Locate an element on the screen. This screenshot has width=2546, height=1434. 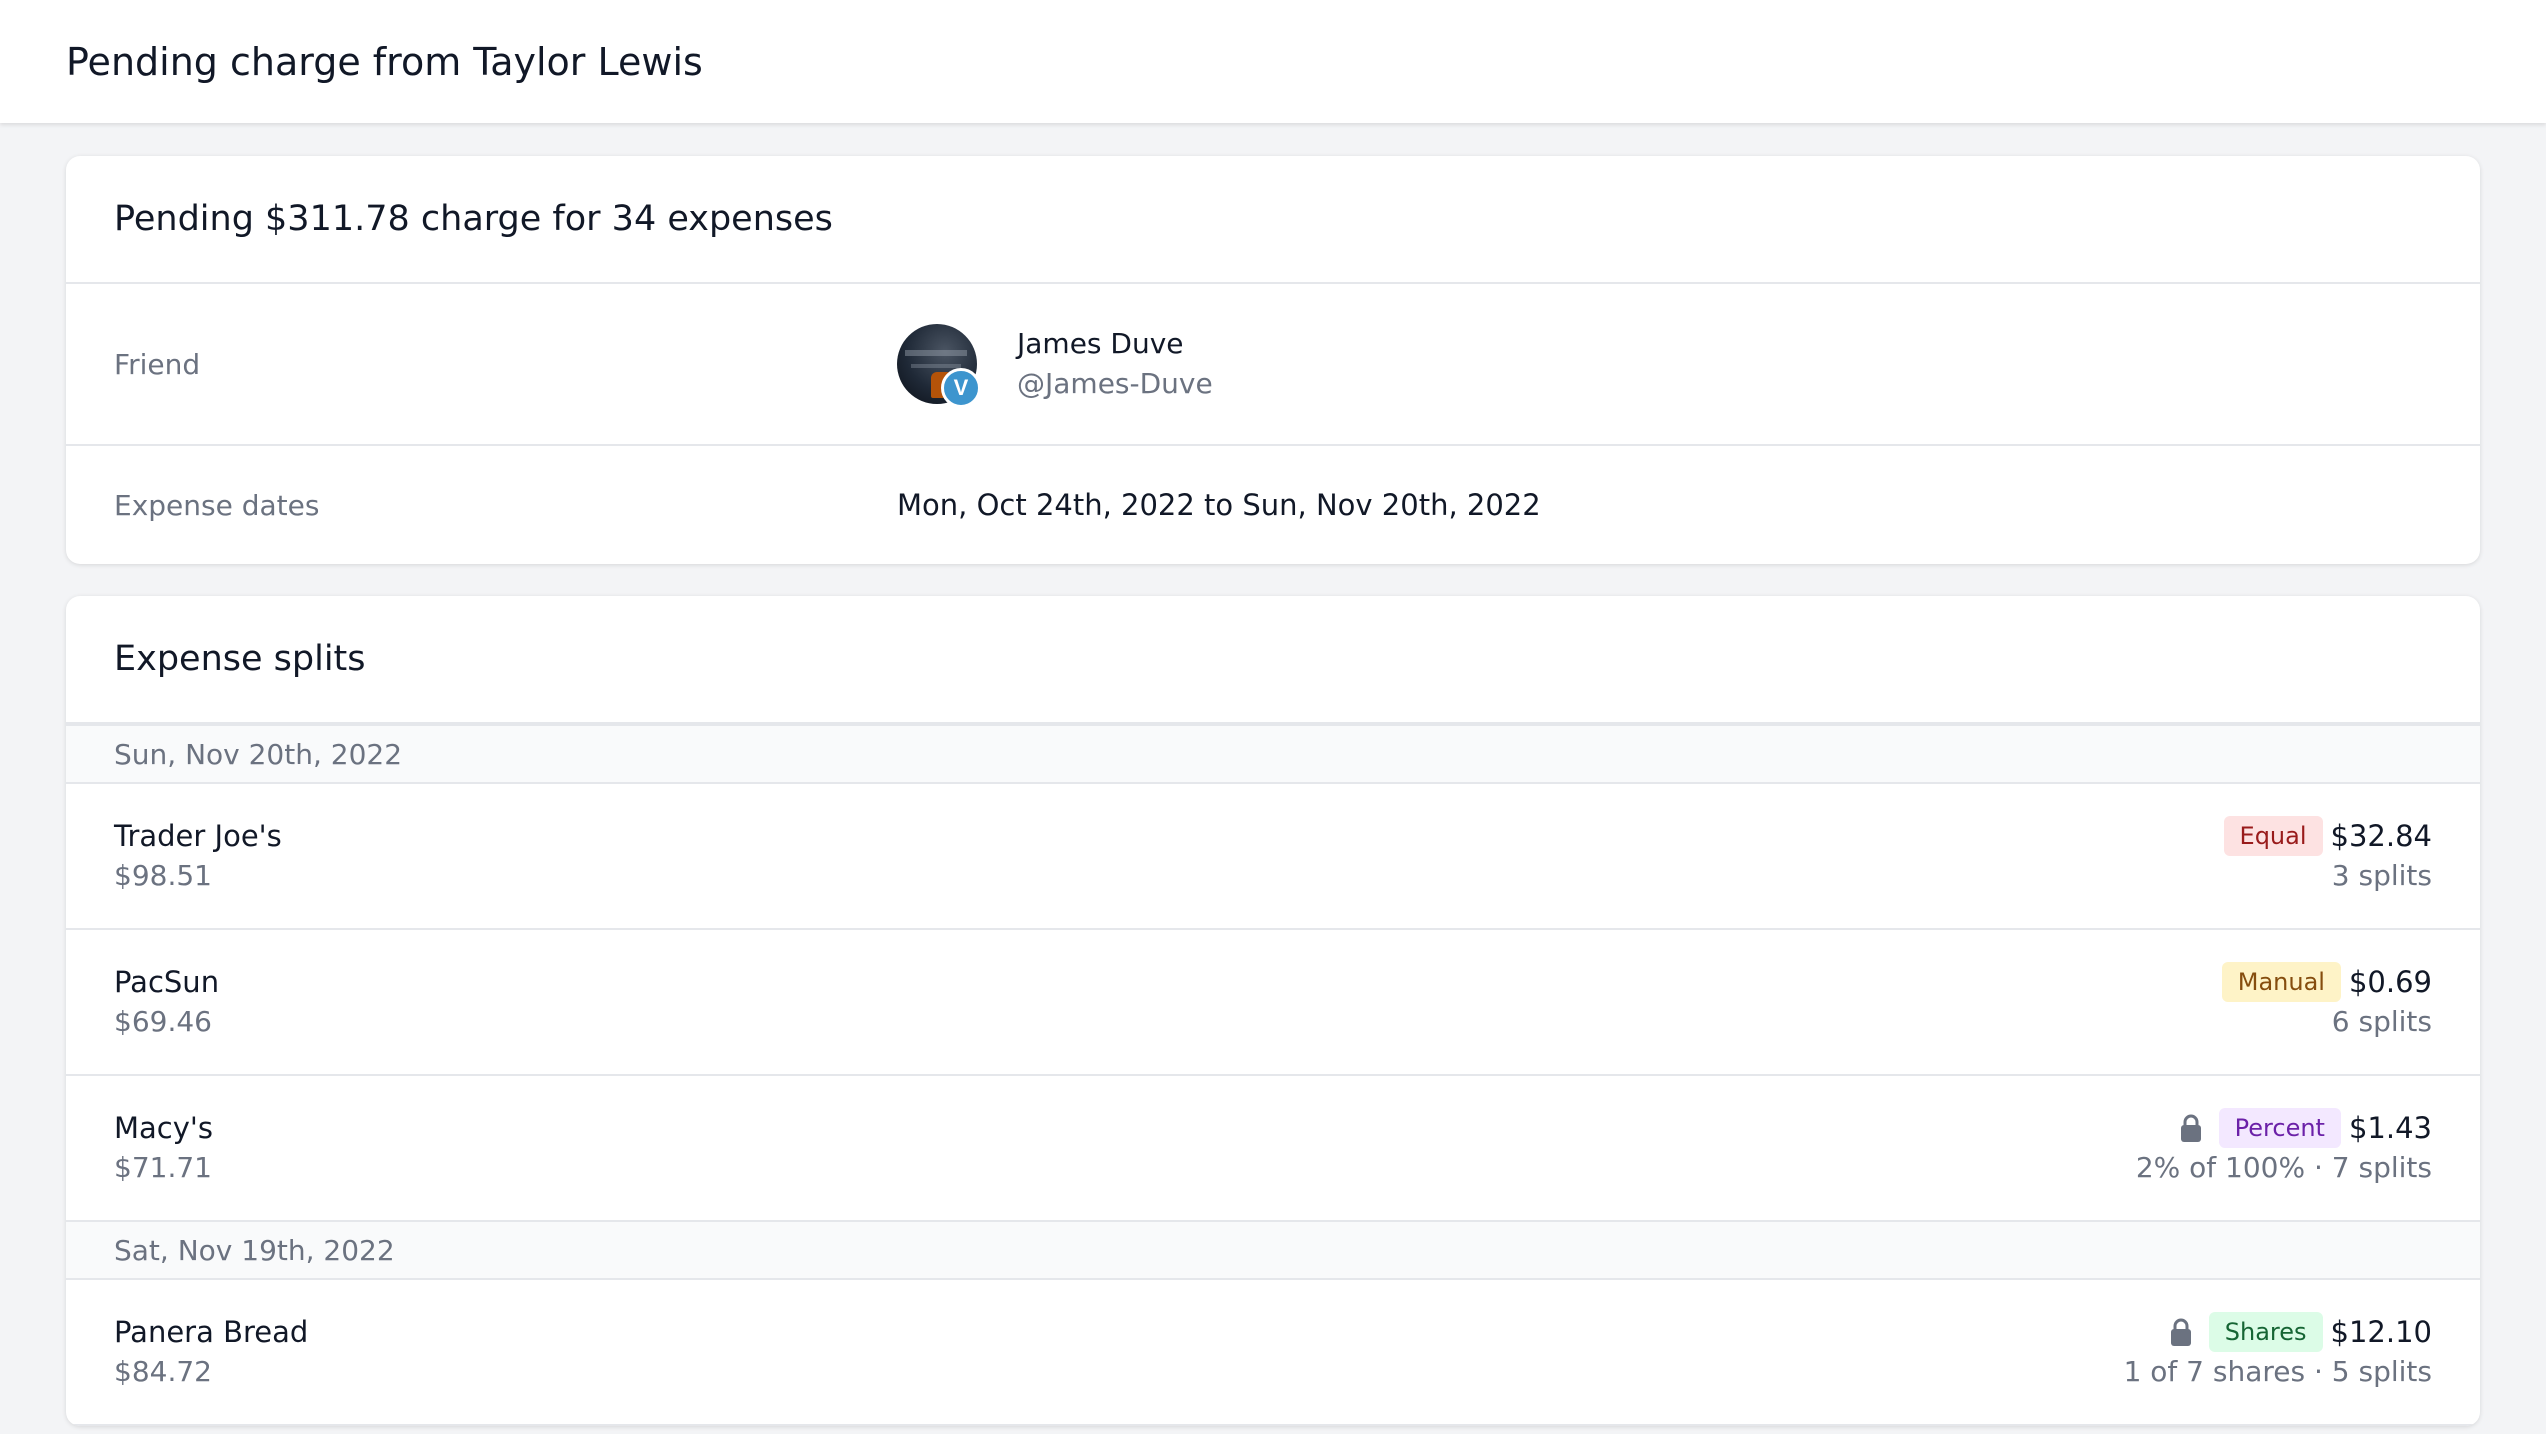
split-amount: $1.43 is located at coordinates (2390, 1128).